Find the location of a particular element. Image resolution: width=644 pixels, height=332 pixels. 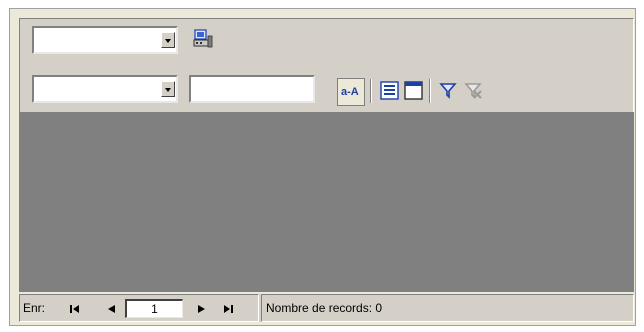

search-input is located at coordinates (252, 89).